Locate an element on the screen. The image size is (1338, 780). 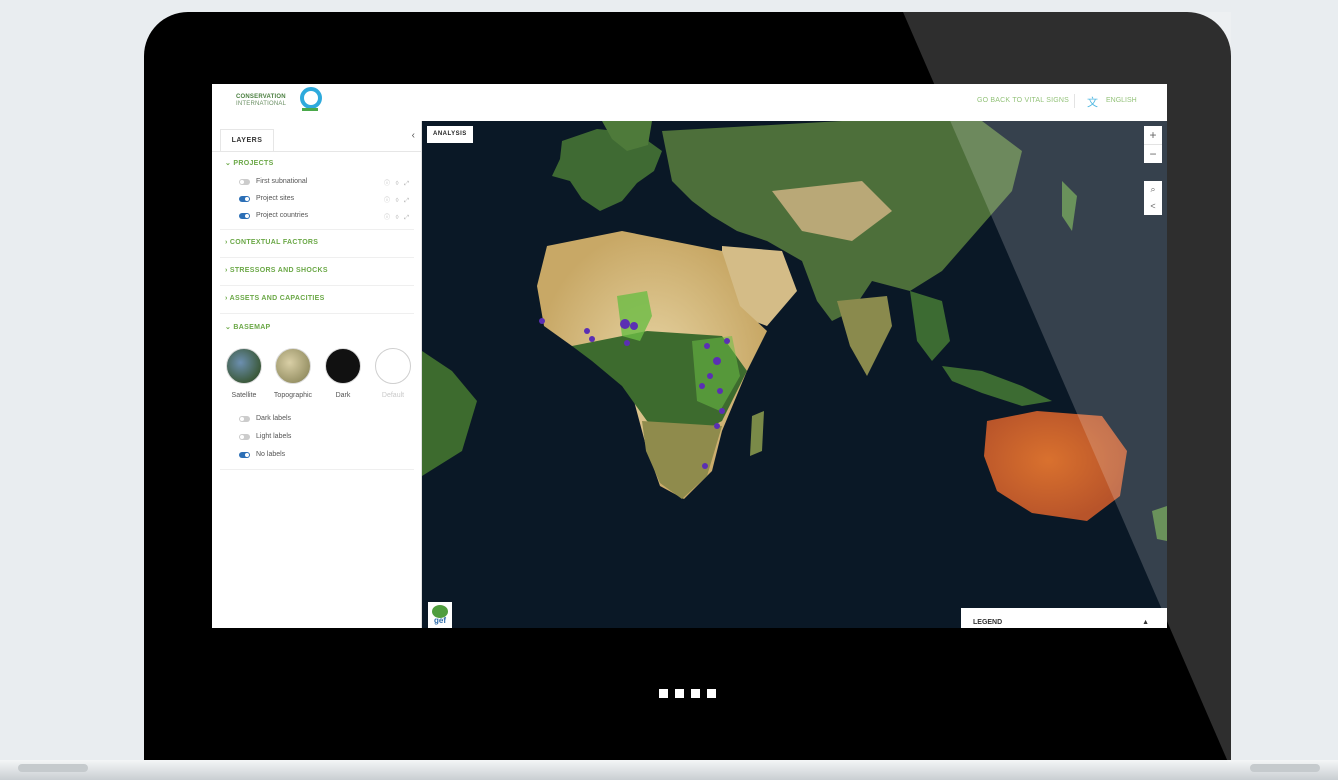
group-basemap: ⌄ BASEMAP is located at coordinates (248, 327).